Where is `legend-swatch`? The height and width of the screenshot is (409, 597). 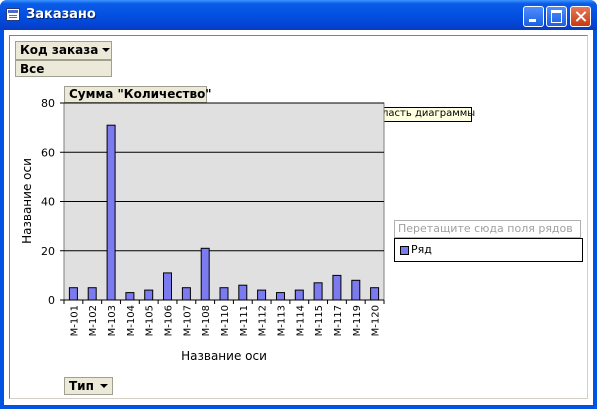
legend-swatch is located at coordinates (404, 250).